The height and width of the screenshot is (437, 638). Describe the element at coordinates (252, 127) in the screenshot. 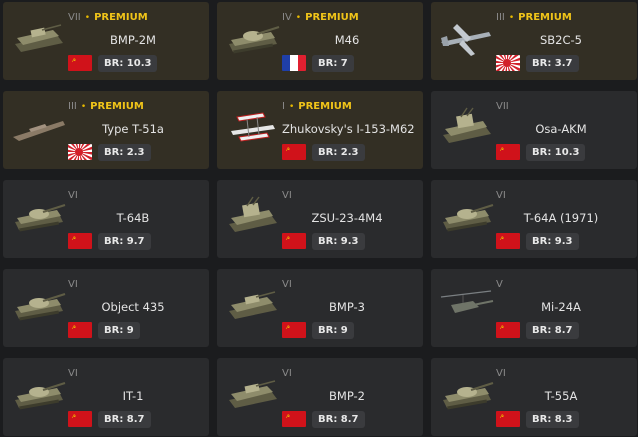

I see `biplane-vehicle-icon` at that location.